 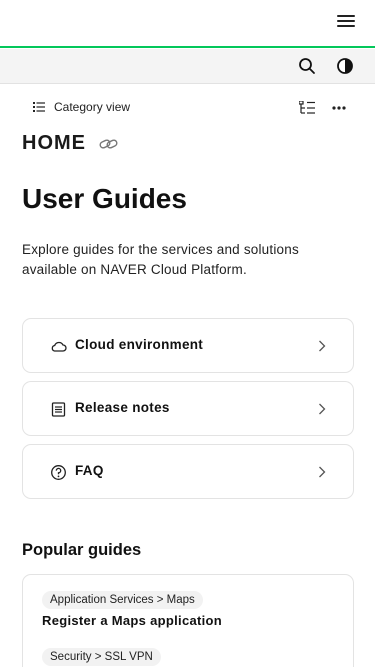 What do you see at coordinates (122, 407) in the screenshot?
I see `card-label: Release notes` at bounding box center [122, 407].